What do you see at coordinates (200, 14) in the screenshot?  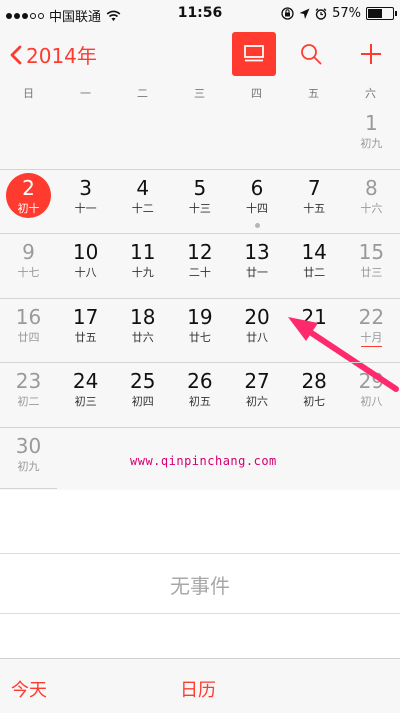 I see `status-bar: 中国联通 11:56 57%` at bounding box center [200, 14].